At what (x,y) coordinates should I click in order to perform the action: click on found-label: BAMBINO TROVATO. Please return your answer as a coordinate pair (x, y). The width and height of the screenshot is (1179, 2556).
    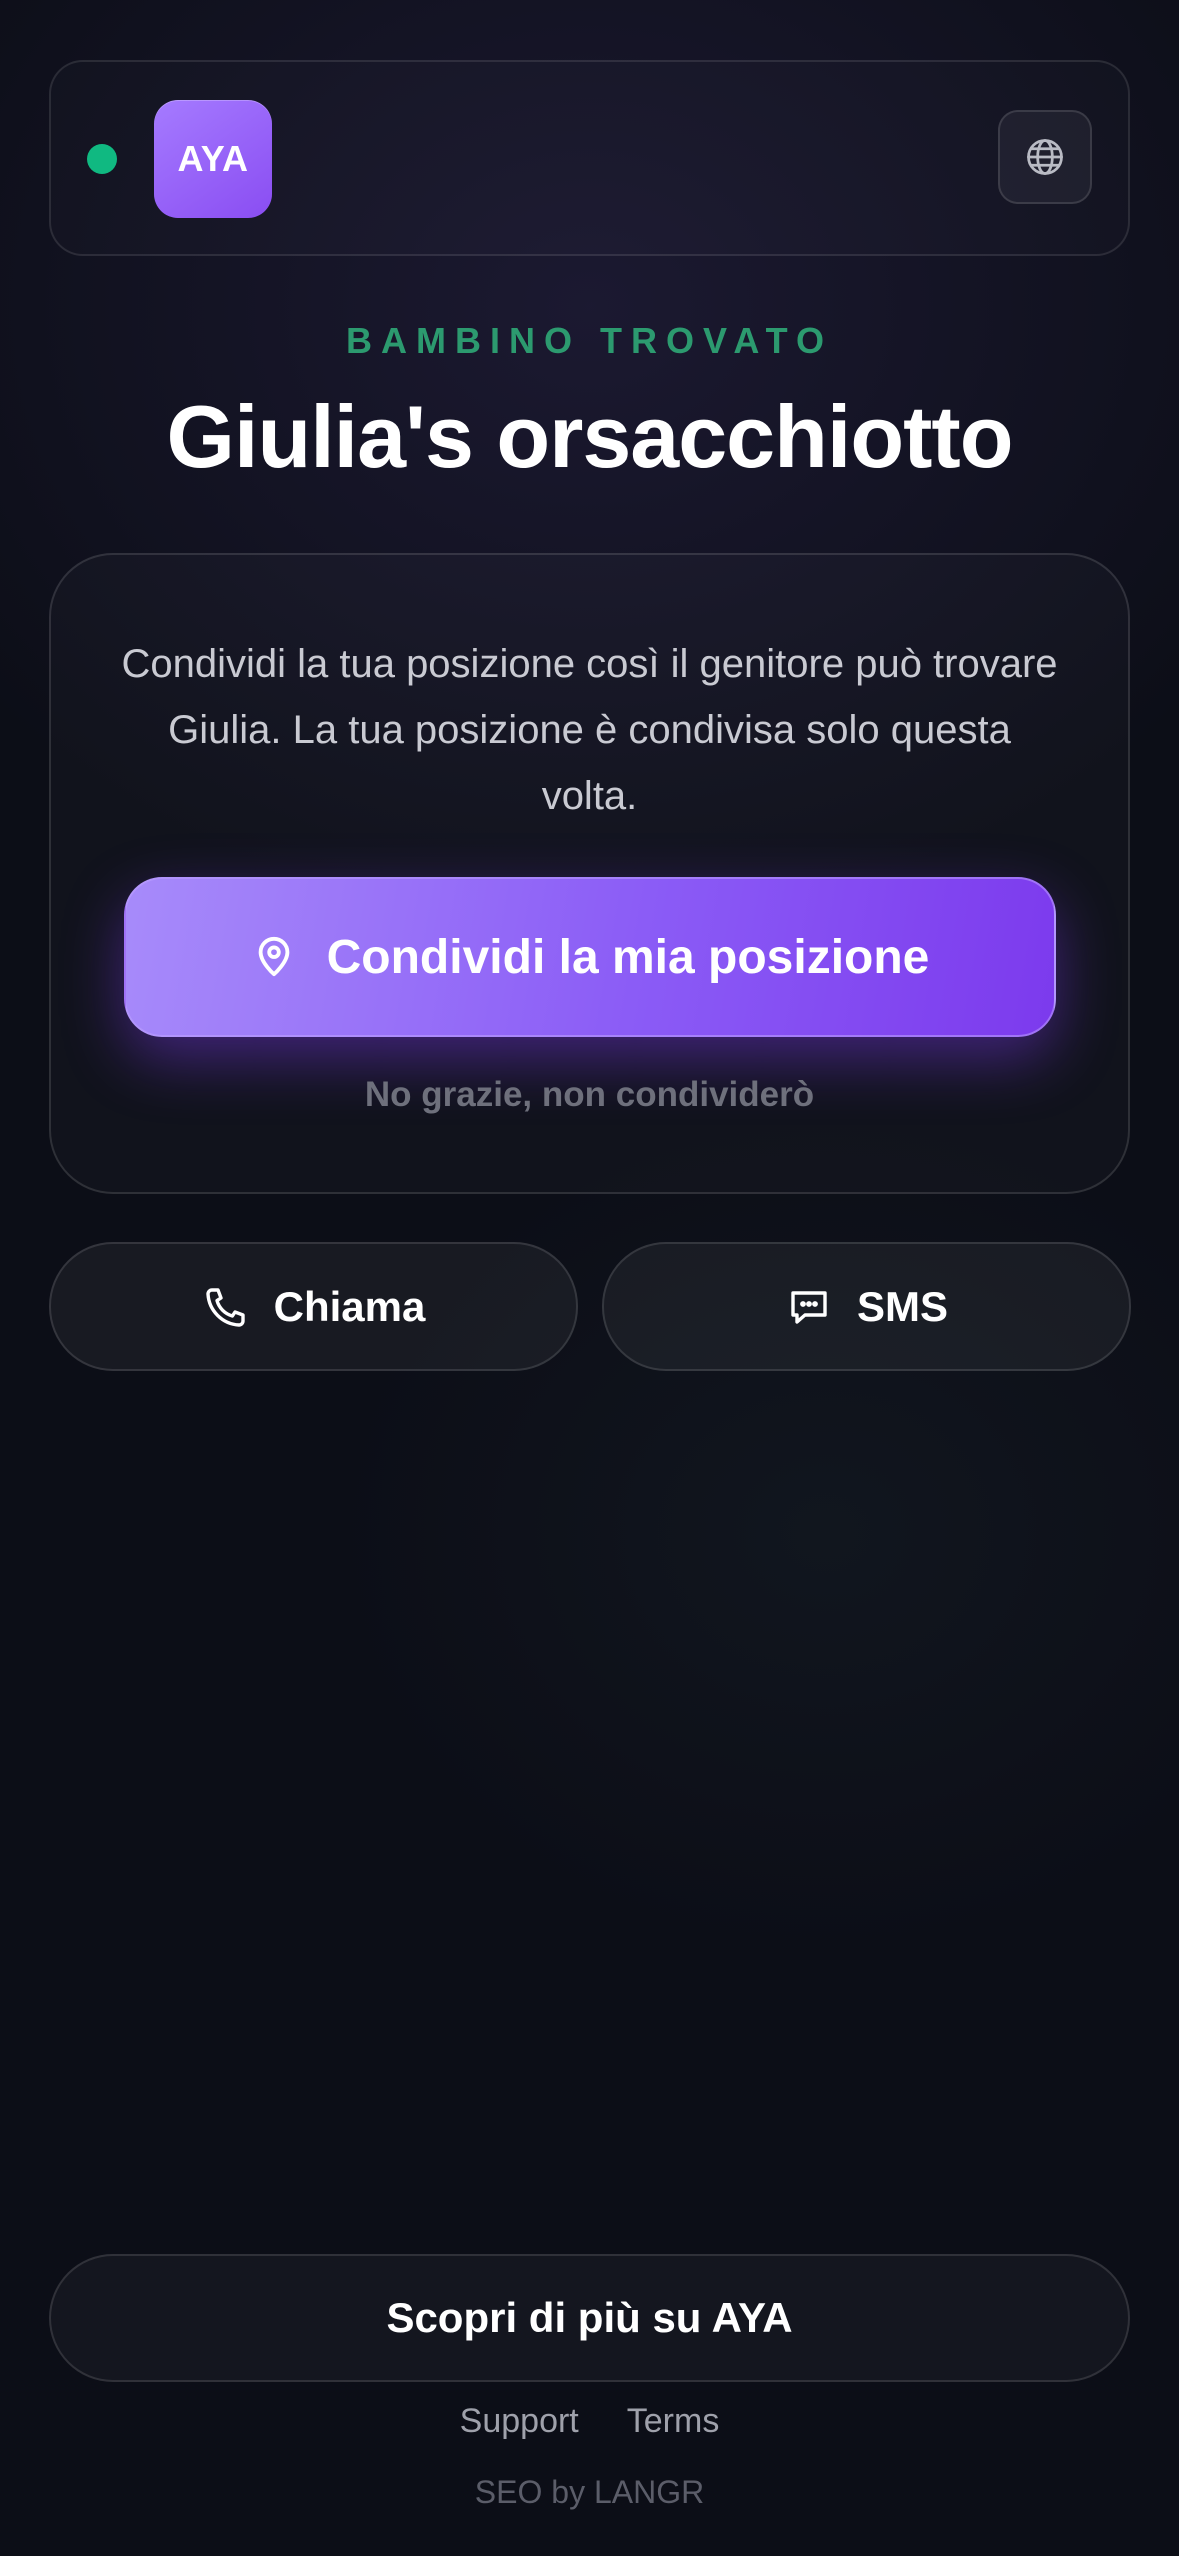
    Looking at the image, I should click on (589, 340).